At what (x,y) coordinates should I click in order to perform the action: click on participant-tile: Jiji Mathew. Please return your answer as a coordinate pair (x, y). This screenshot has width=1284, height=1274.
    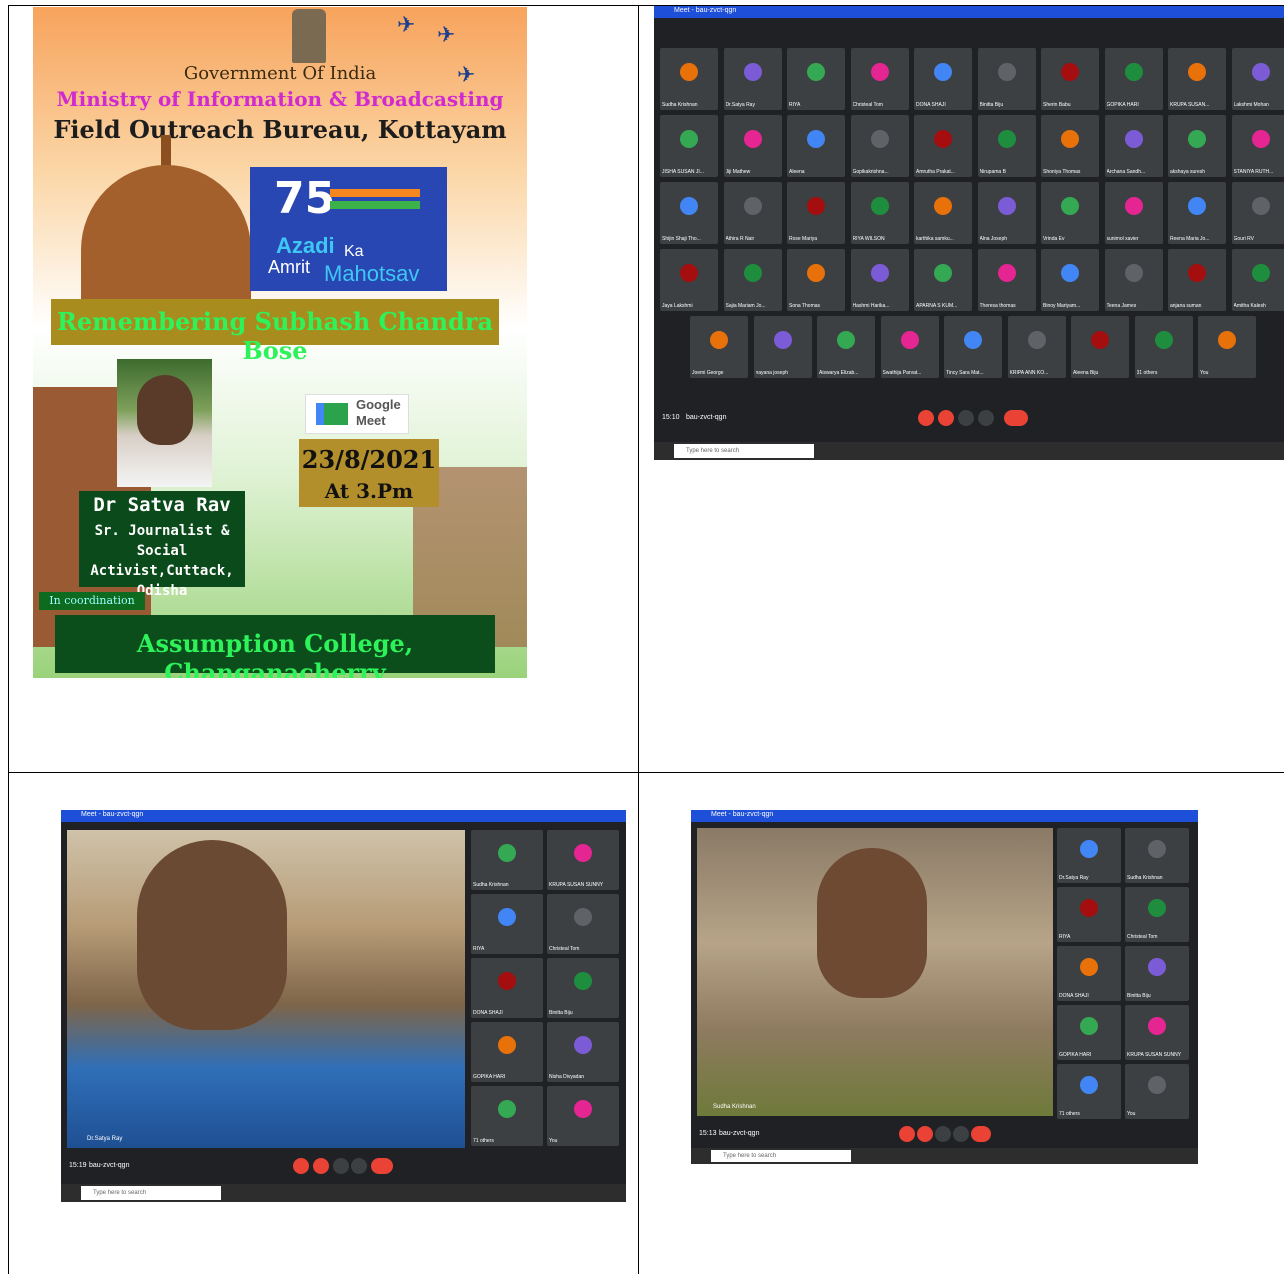
    Looking at the image, I should click on (752, 146).